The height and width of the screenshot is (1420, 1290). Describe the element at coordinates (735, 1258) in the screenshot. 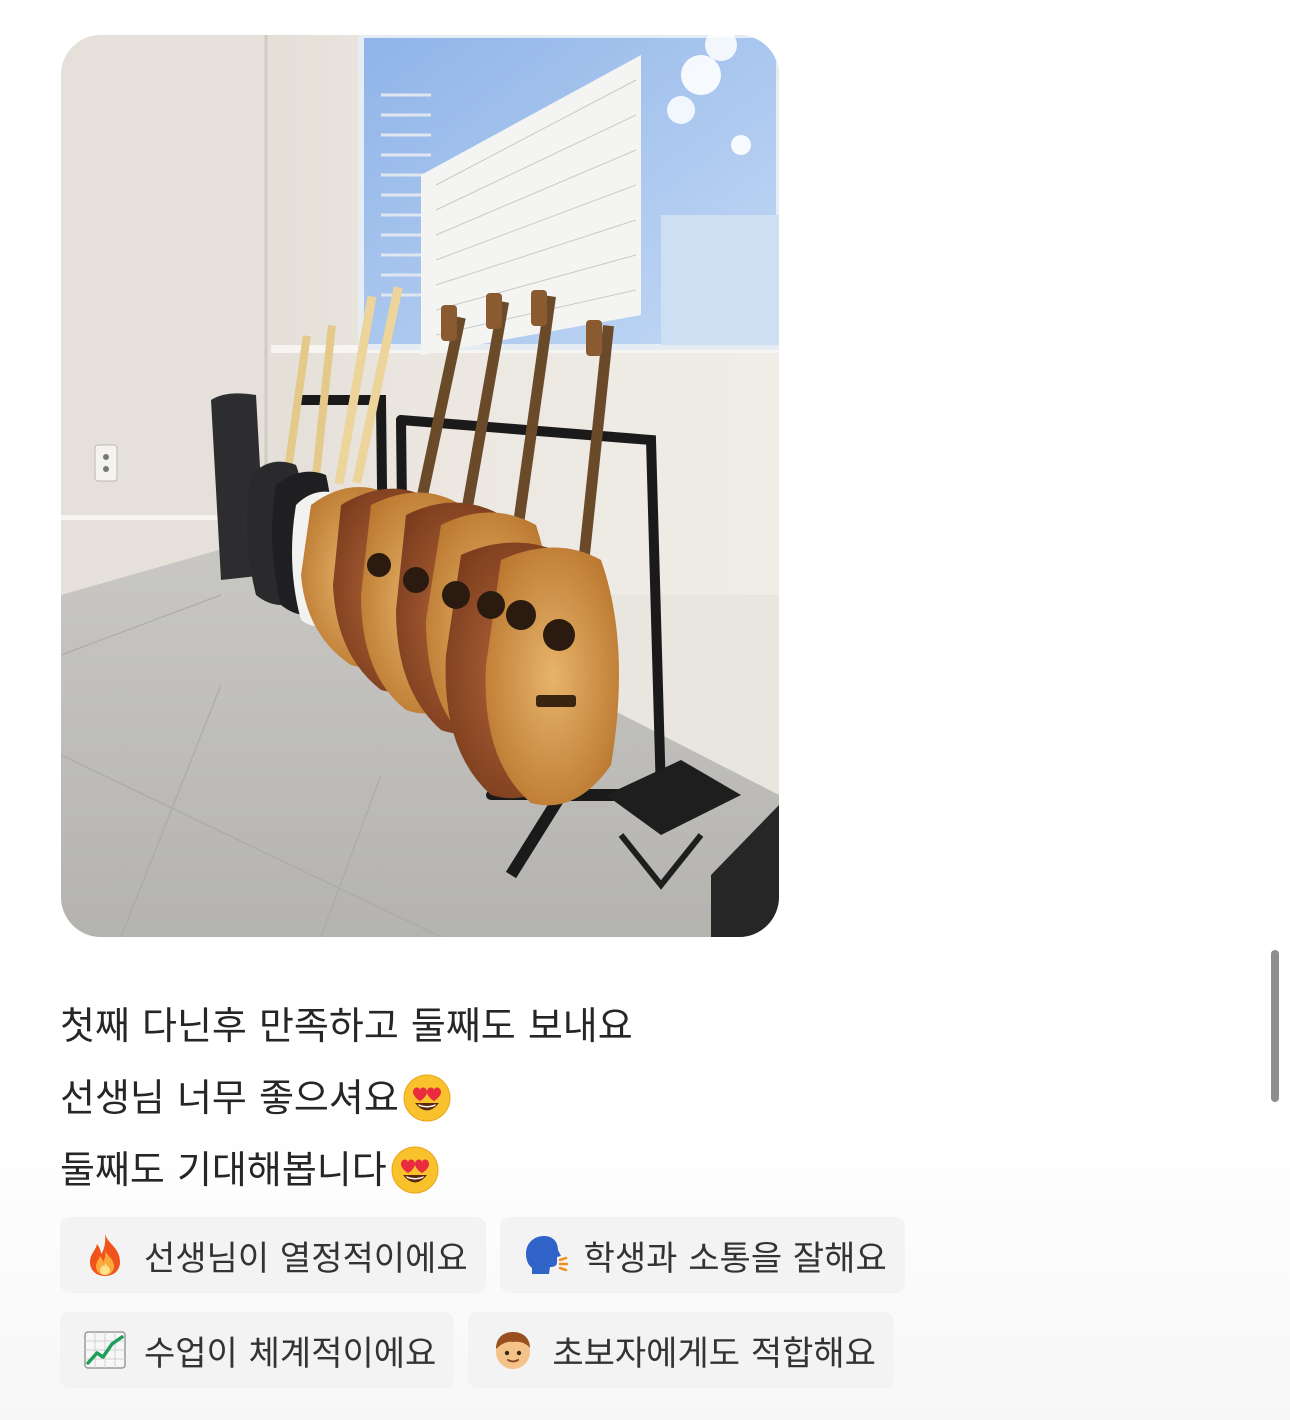

I see `chip-label: 학생과 소통을 잘해요` at that location.